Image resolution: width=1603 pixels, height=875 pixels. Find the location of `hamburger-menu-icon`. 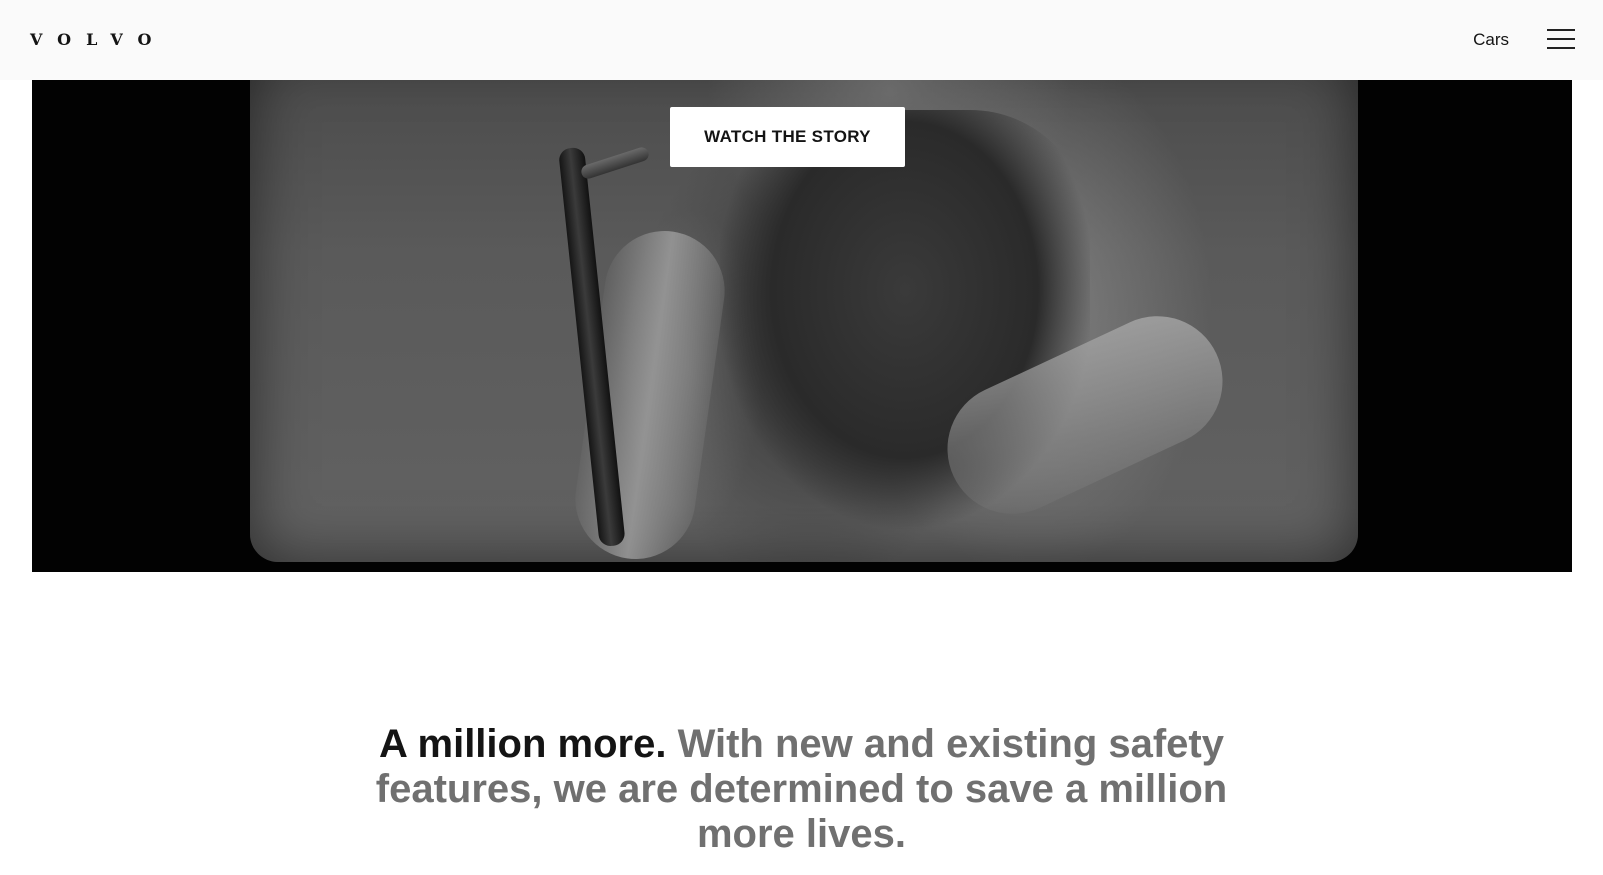

hamburger-menu-icon is located at coordinates (1561, 39).